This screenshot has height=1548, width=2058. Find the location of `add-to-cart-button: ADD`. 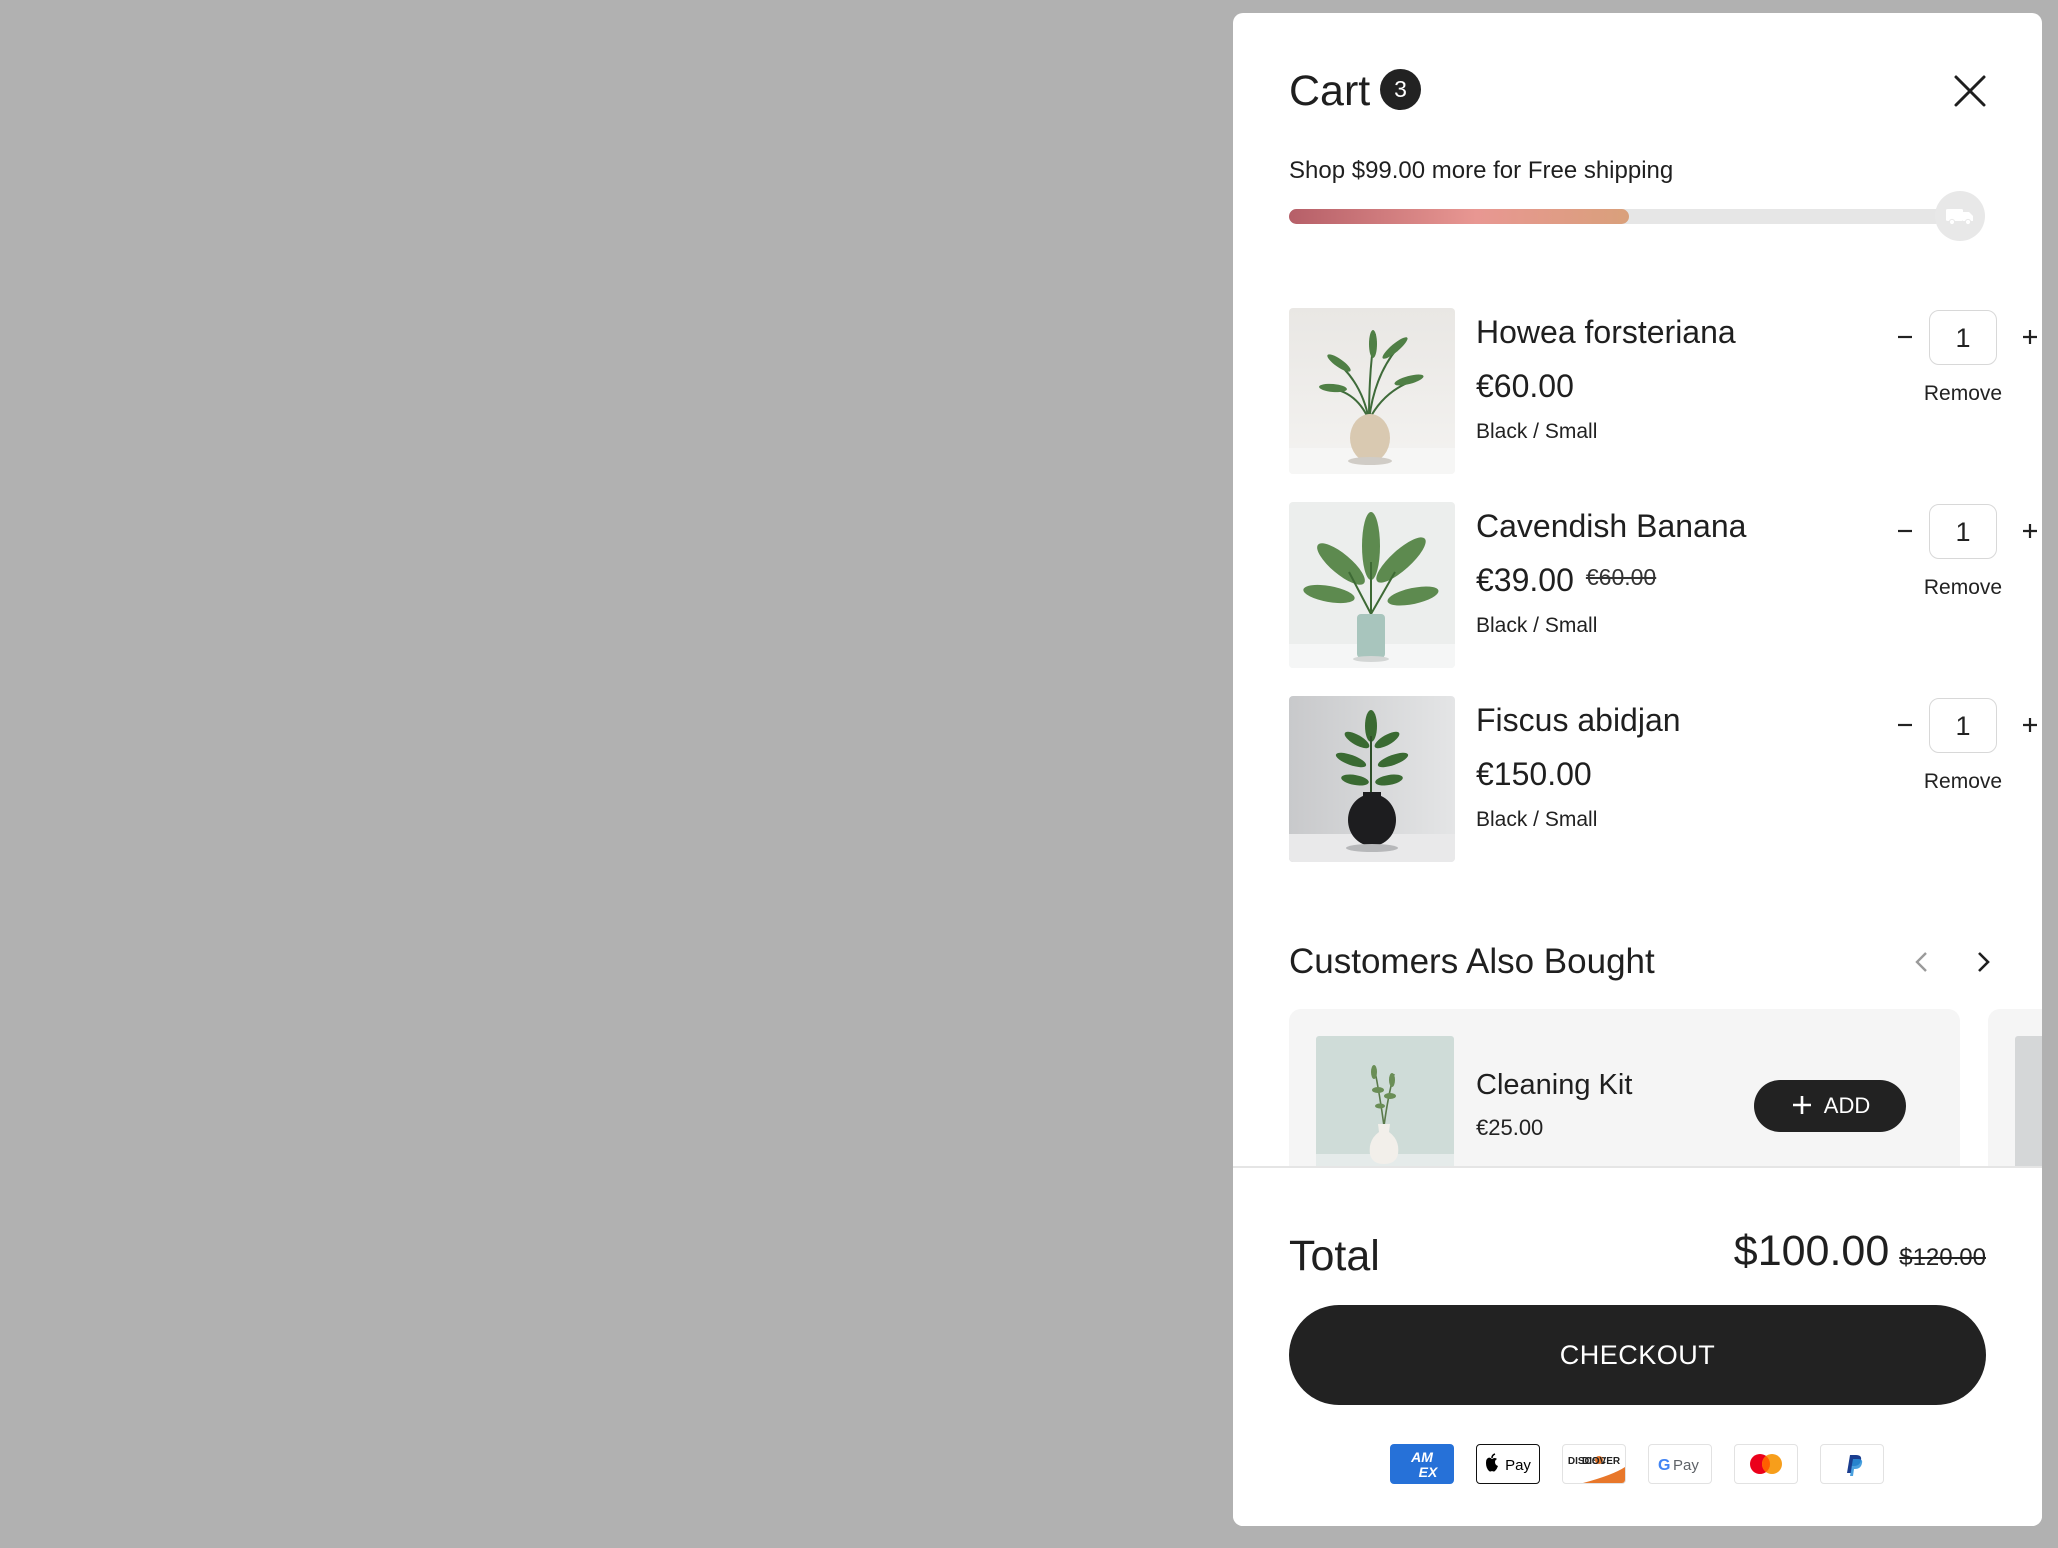

add-to-cart-button: ADD is located at coordinates (1830, 1106).